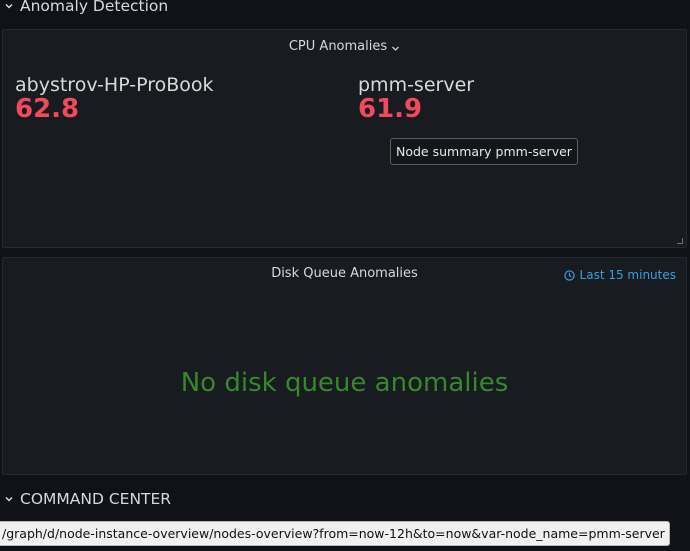  Describe the element at coordinates (96, 499) in the screenshot. I see `row-title: COMMAND CENTER` at that location.